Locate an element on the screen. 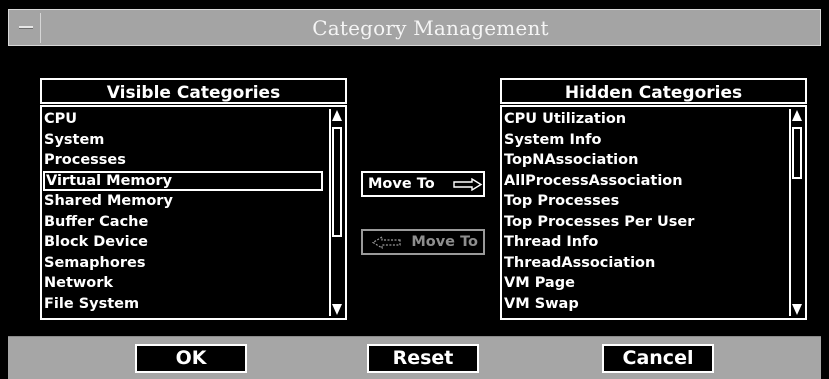 Image resolution: width=829 pixels, height=379 pixels. arrow-right-icon is located at coordinates (468, 184).